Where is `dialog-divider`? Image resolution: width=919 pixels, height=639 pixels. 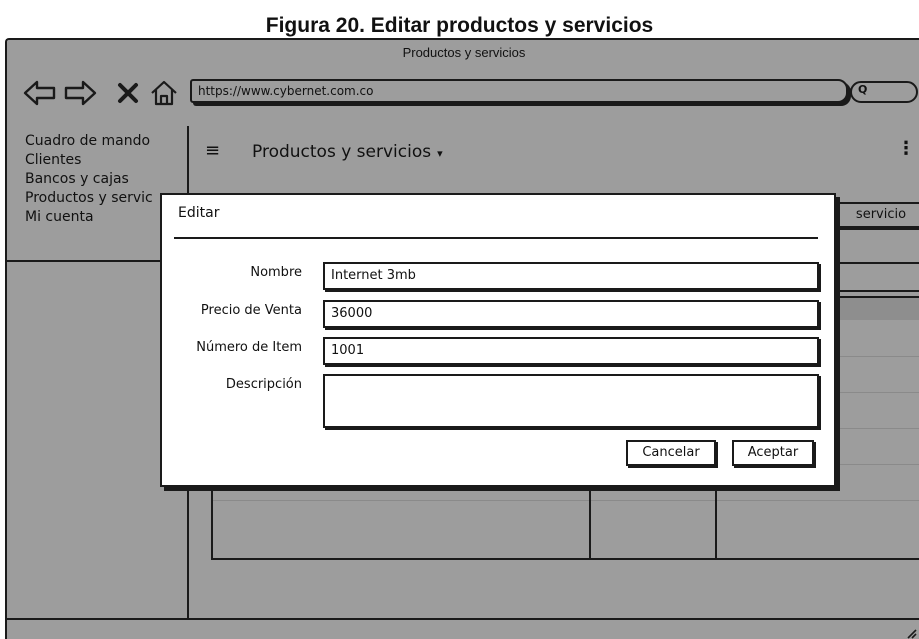
dialog-divider is located at coordinates (496, 238).